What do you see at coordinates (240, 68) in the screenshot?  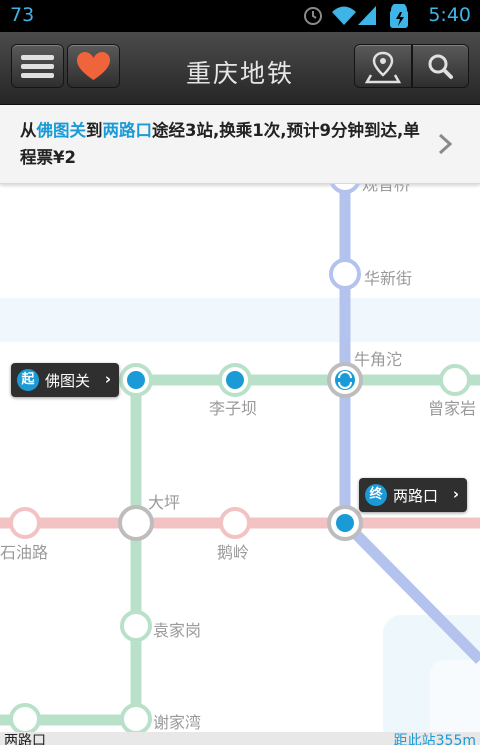 I see `app-header: 重庆地铁` at bounding box center [240, 68].